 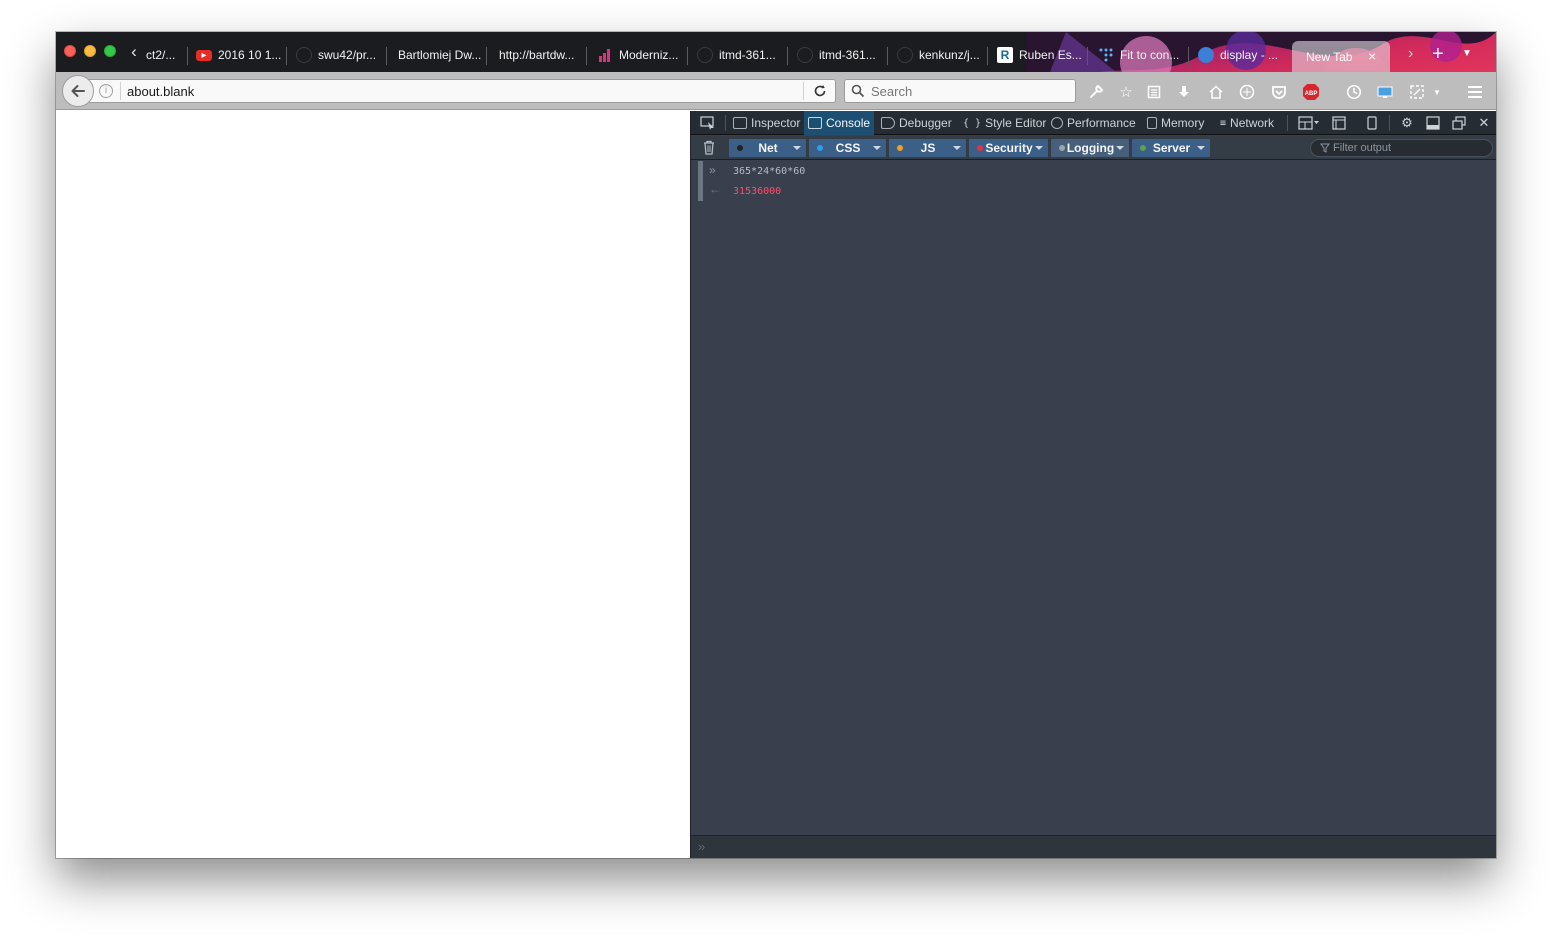 What do you see at coordinates (1329, 57) in the screenshot?
I see `tab-active-title: New Tab` at bounding box center [1329, 57].